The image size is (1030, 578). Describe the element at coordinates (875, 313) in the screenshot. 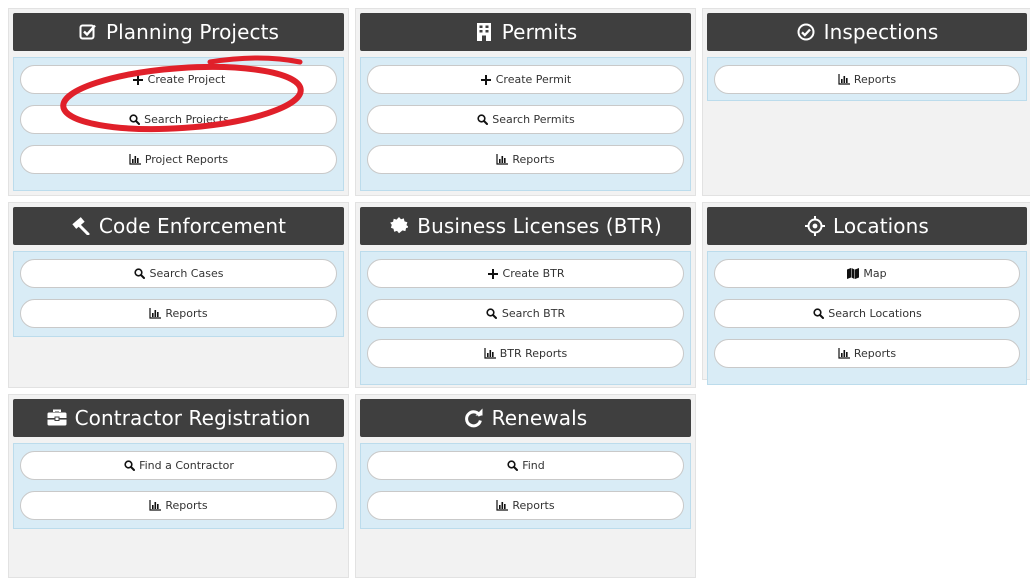

I see `button-label: Search Locations` at that location.